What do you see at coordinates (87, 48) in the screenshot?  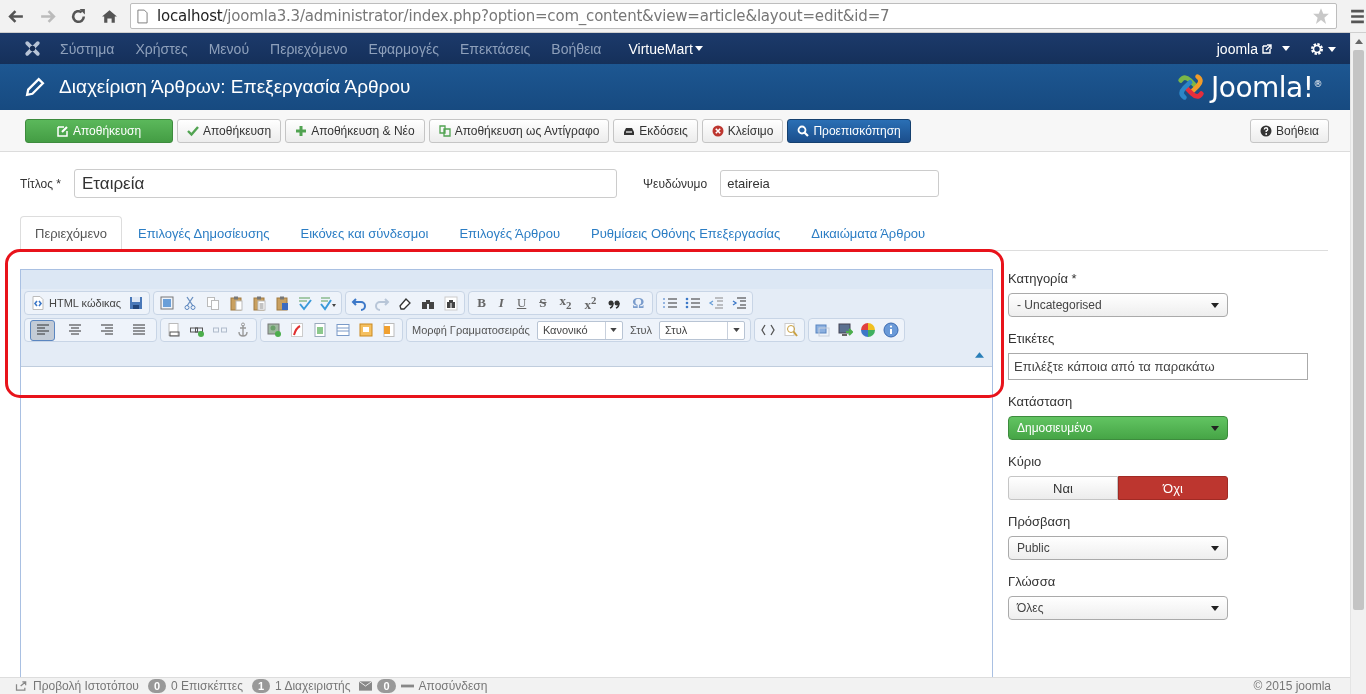 I see `menu-item: Σύστημα` at bounding box center [87, 48].